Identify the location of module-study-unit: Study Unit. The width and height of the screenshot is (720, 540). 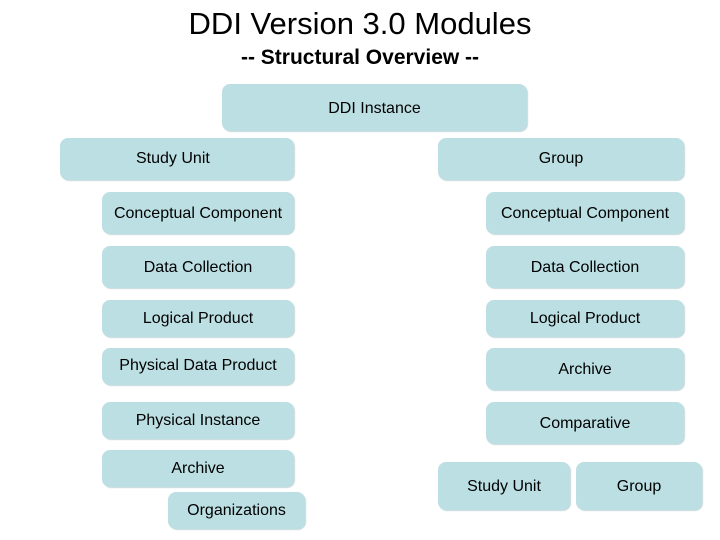
(177, 159).